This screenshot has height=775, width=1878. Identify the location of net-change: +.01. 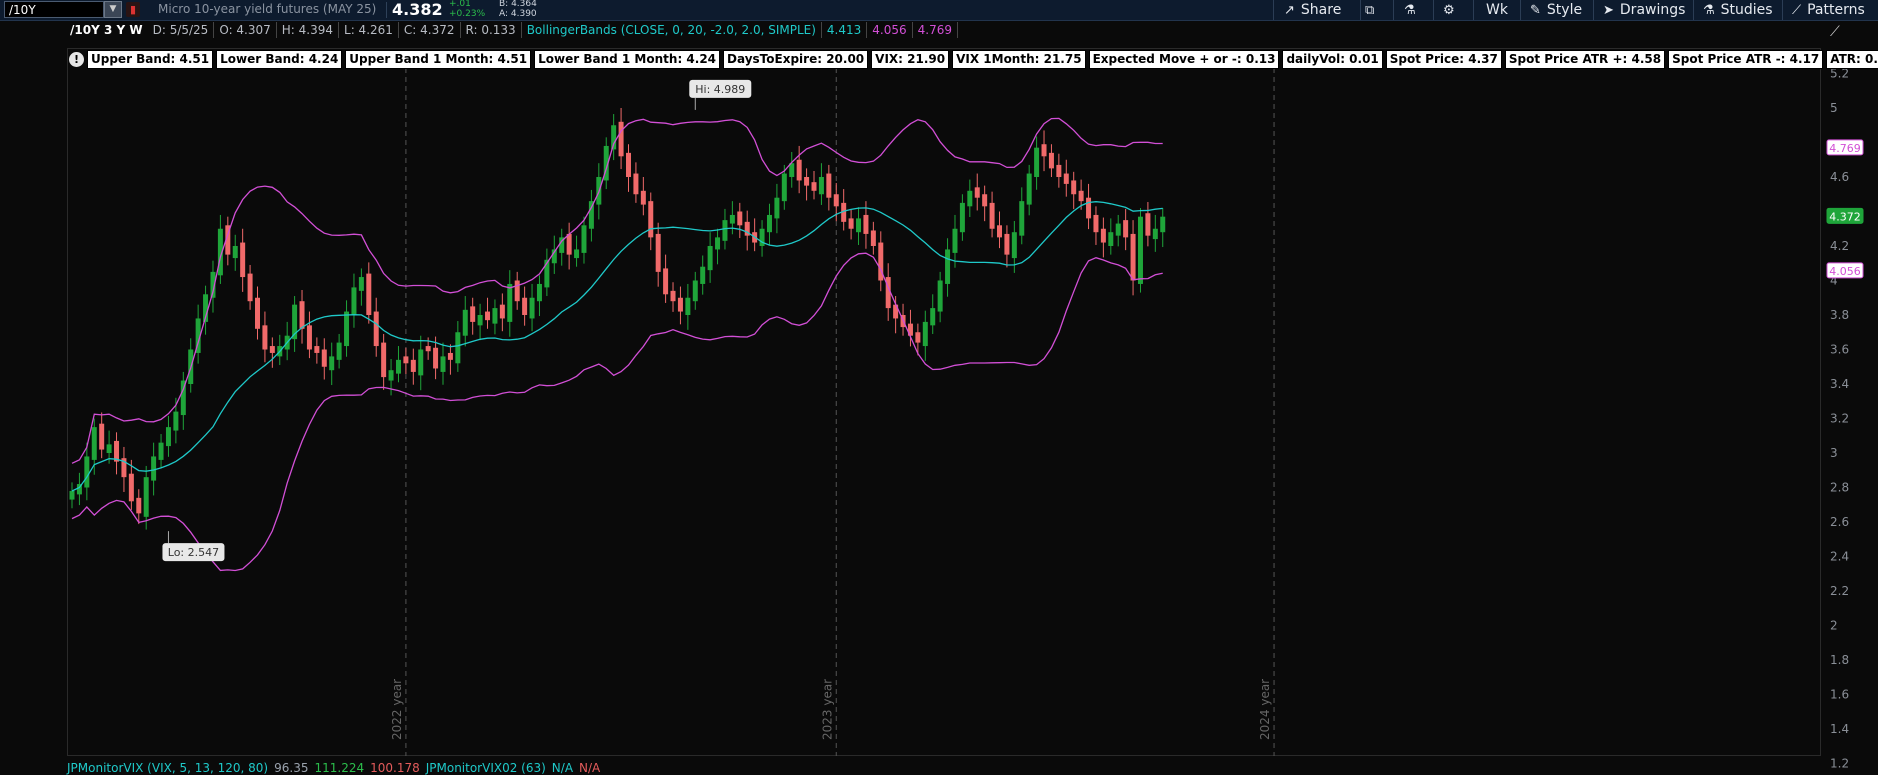
(460, 4).